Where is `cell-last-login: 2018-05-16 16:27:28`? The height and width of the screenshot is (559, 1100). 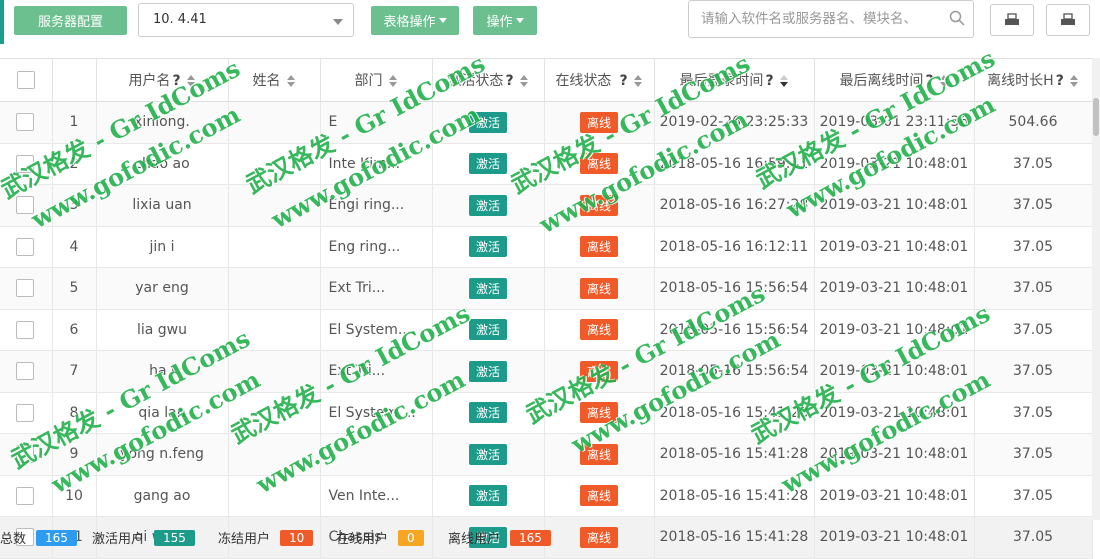
cell-last-login: 2018-05-16 16:27:28 is located at coordinates (734, 205).